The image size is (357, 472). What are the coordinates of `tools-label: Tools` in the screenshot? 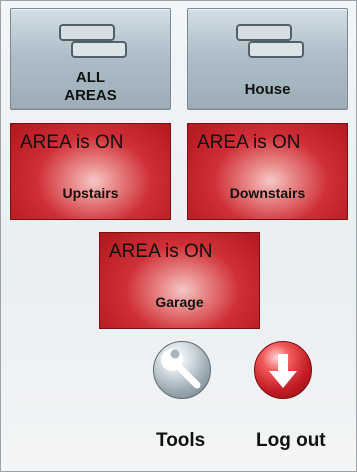 It's located at (181, 440).